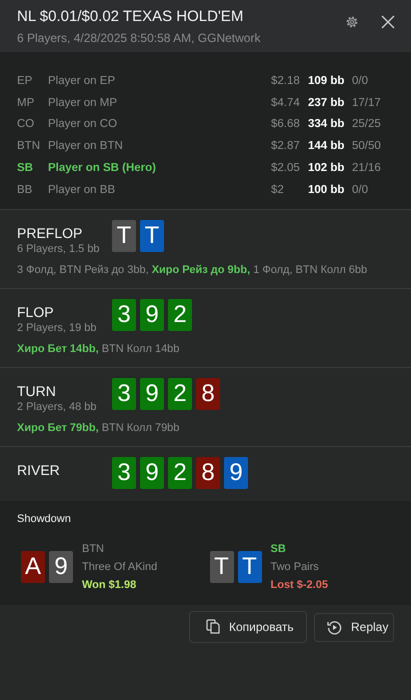 The height and width of the screenshot is (700, 411). I want to click on street-info: 2 Players, 48 bb, so click(57, 406).